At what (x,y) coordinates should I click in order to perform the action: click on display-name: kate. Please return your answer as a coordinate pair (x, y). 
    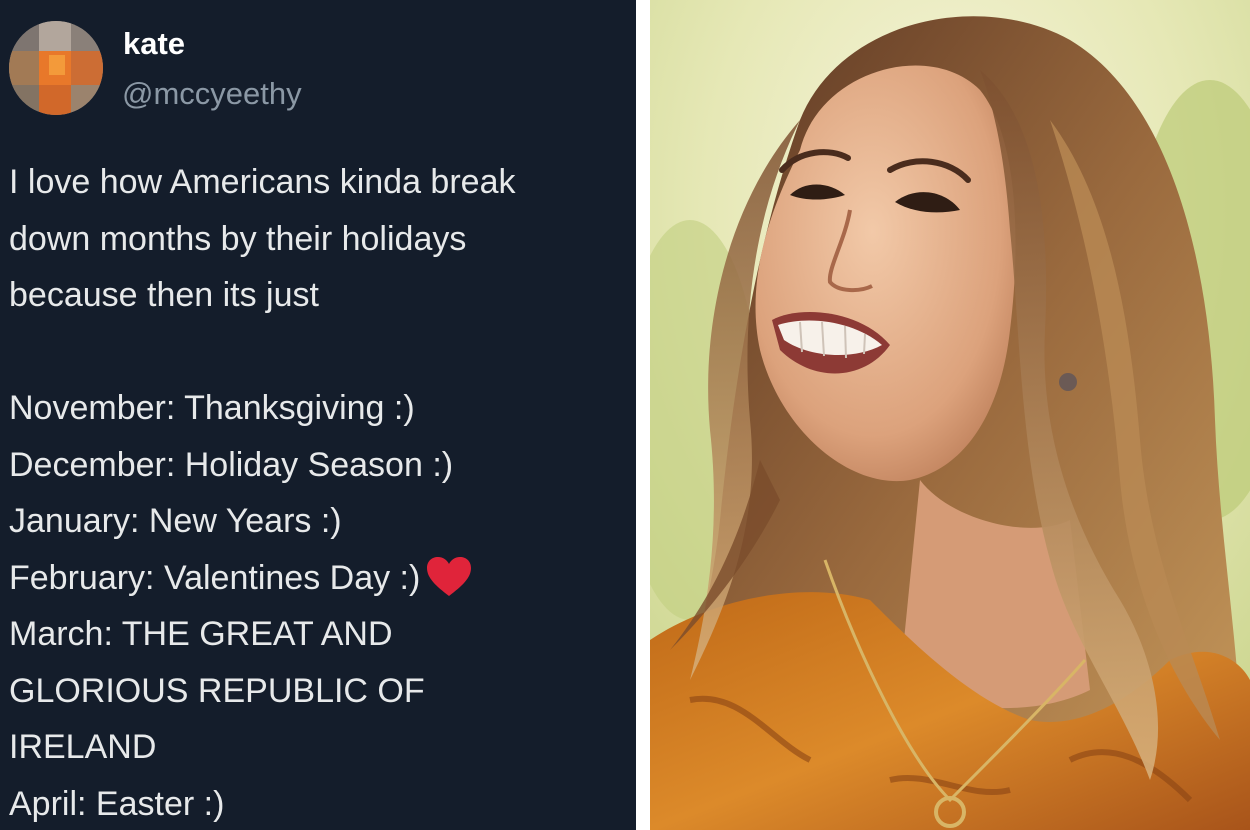
    Looking at the image, I should click on (154, 44).